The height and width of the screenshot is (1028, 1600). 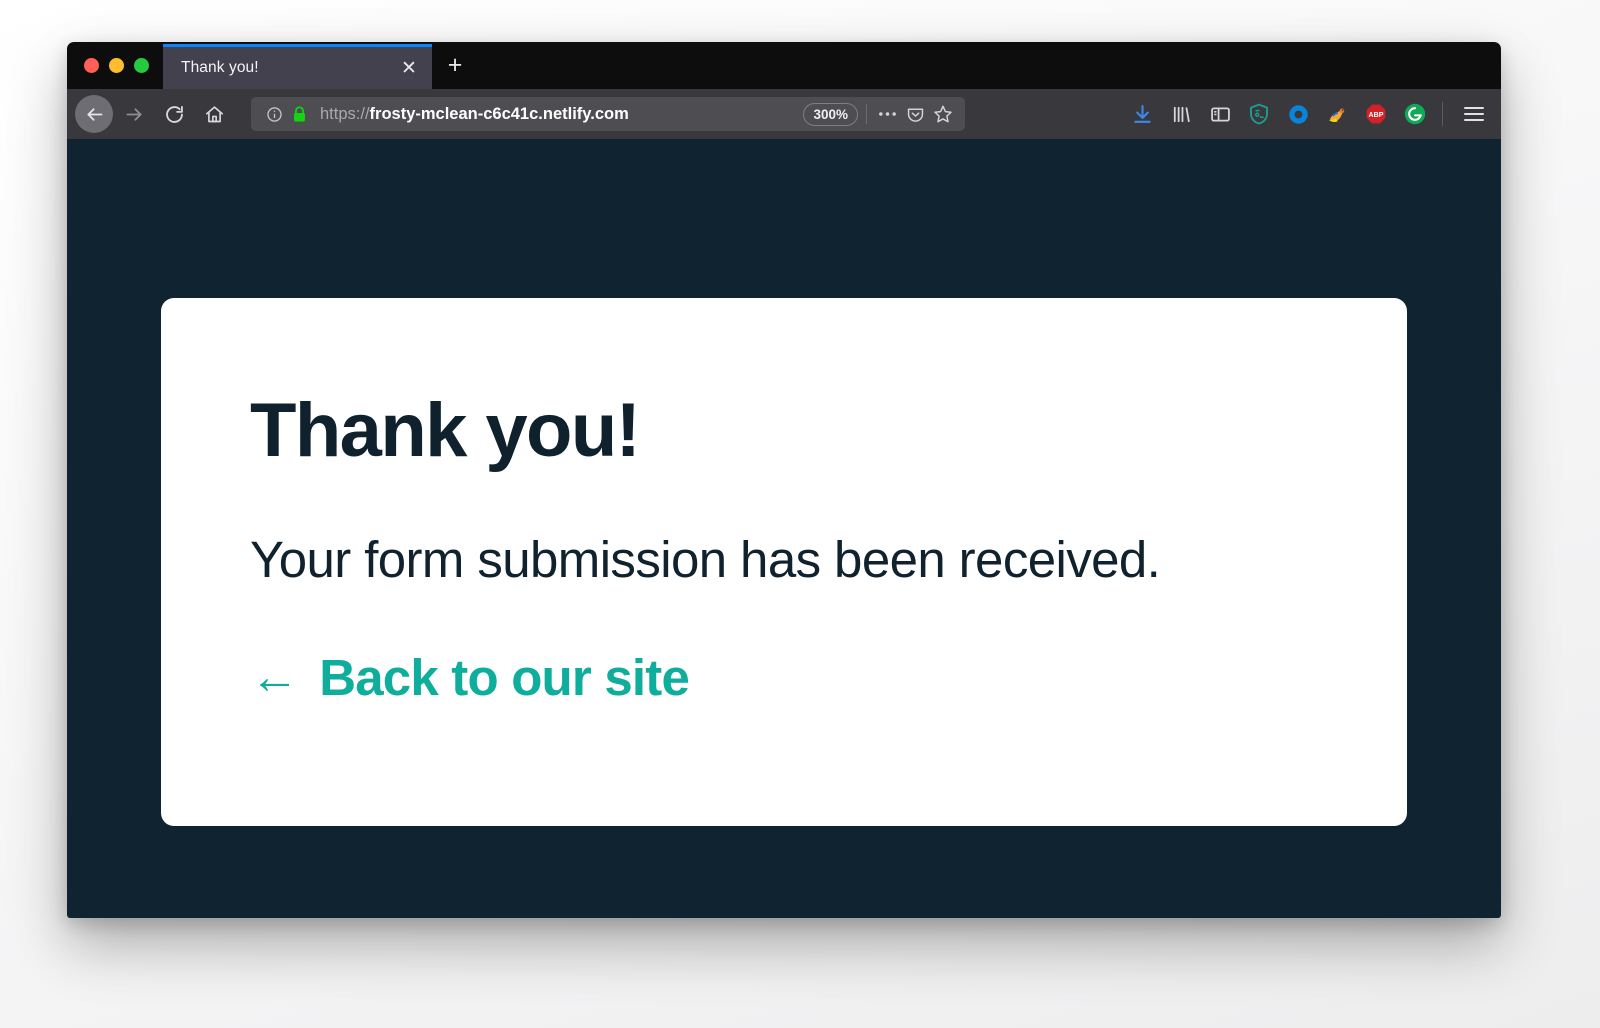 I want to click on confirmation-message: Your form submission has been received., so click(x=705, y=559).